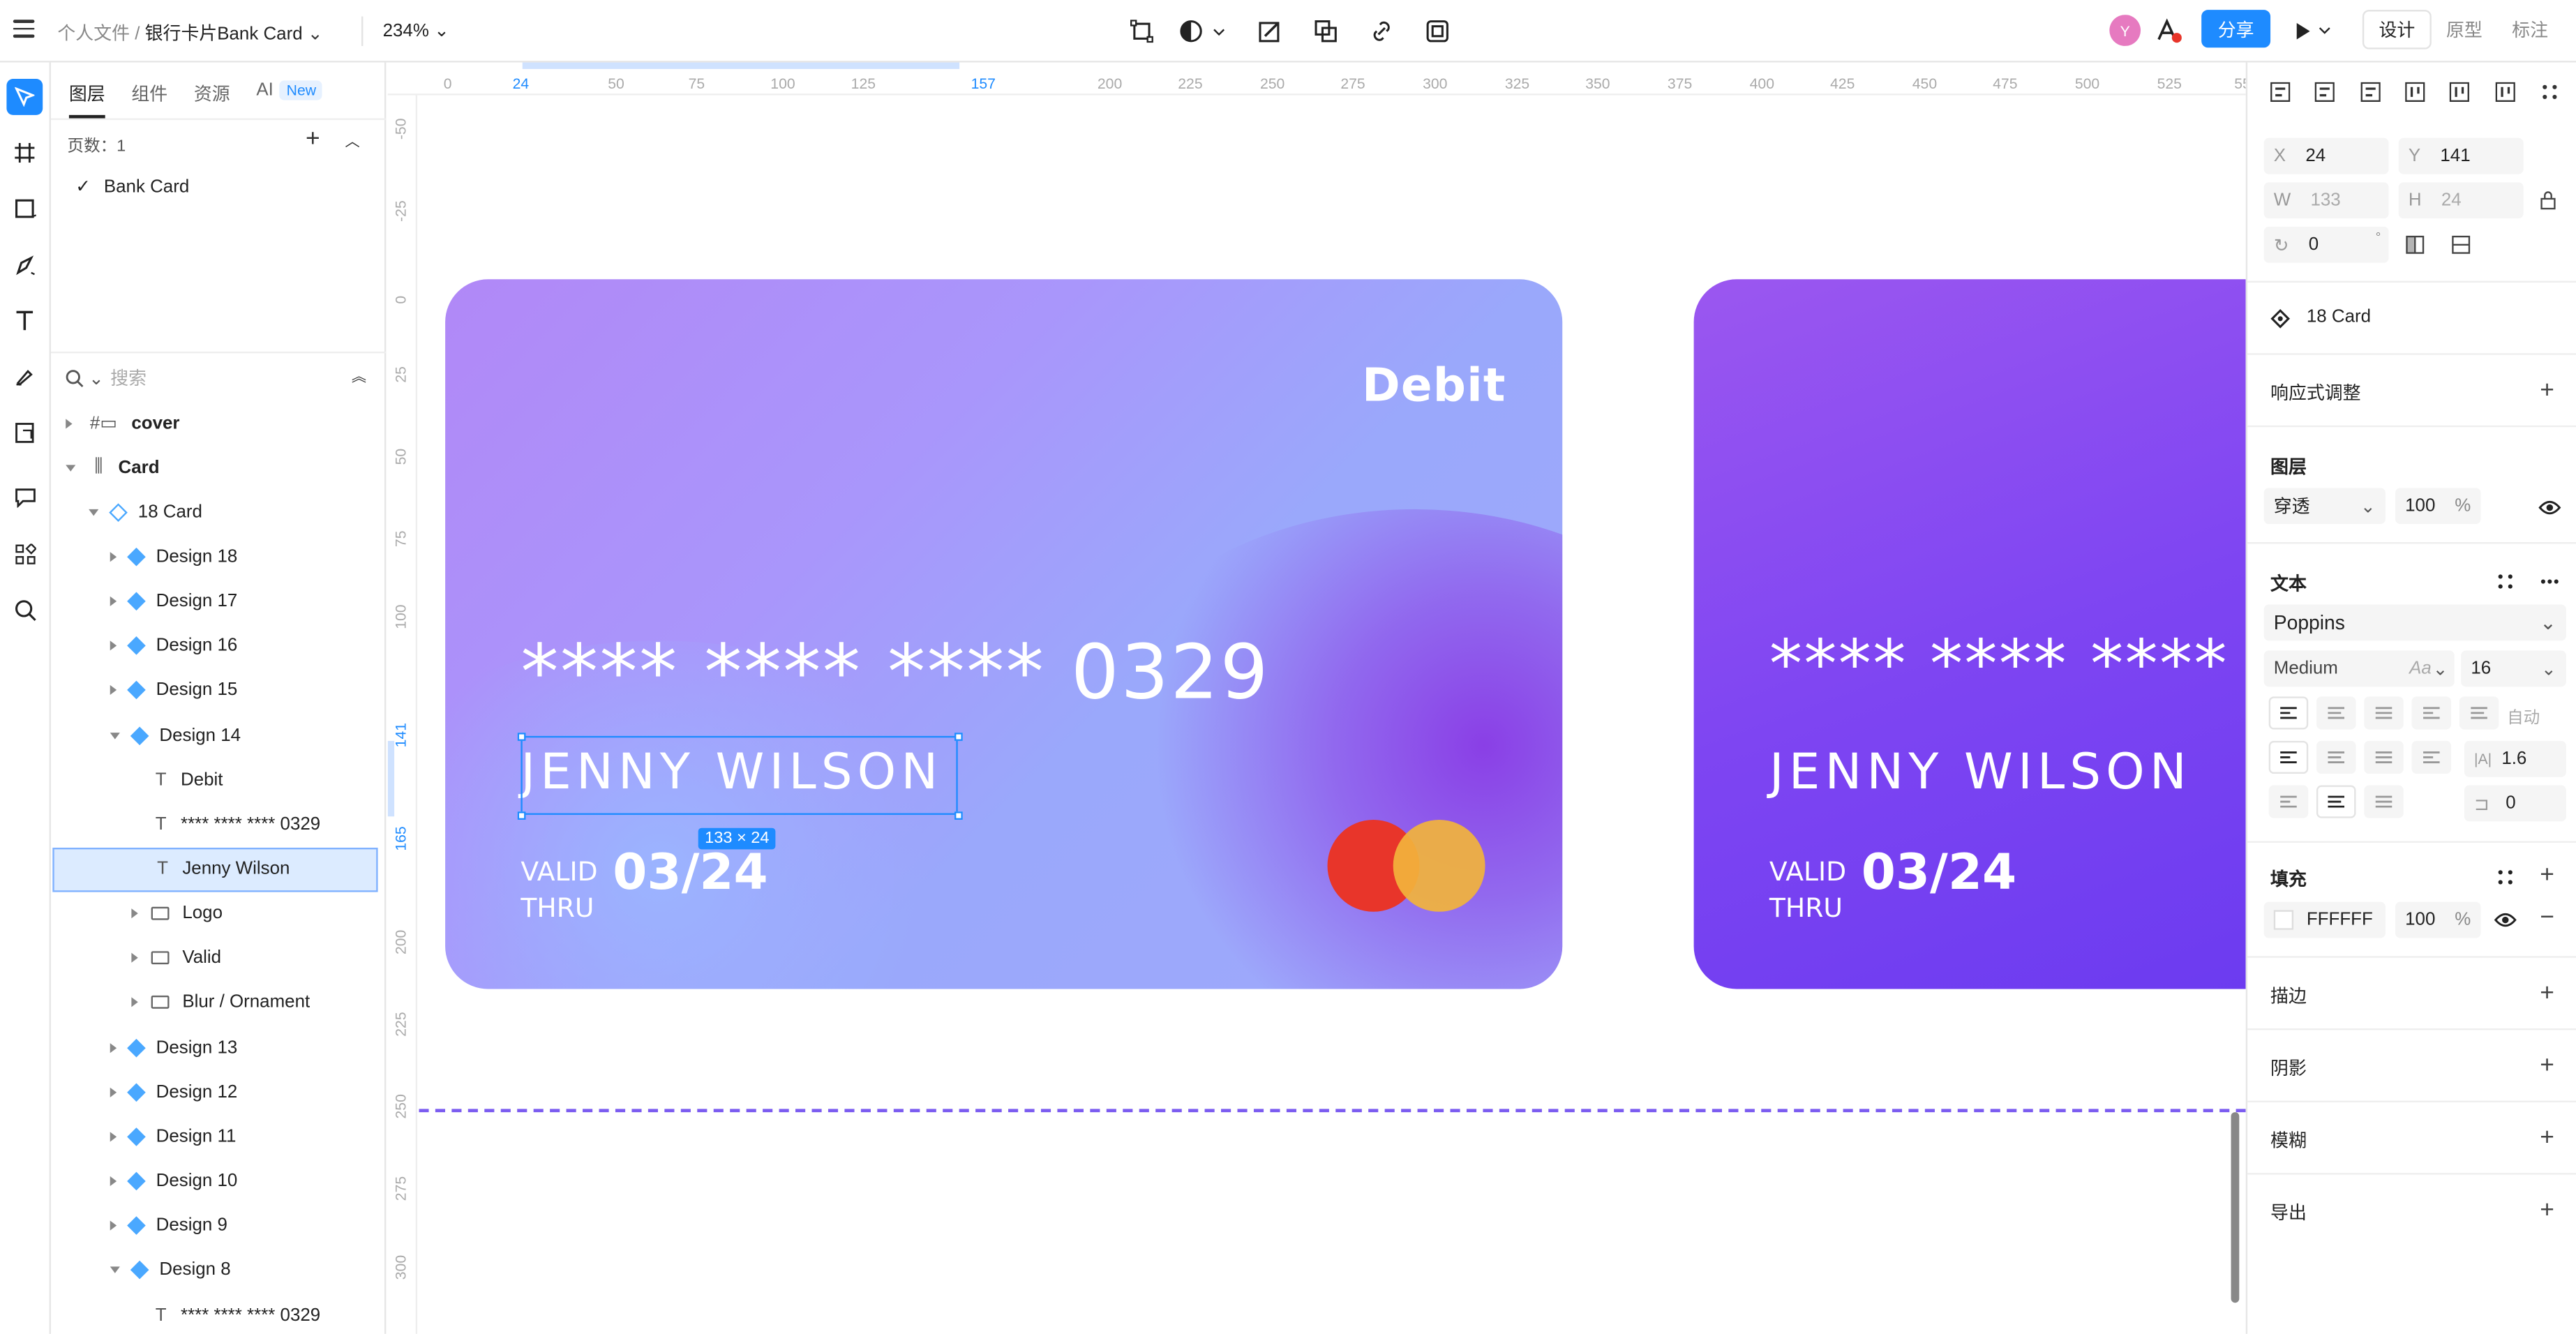  What do you see at coordinates (218, 1181) in the screenshot?
I see `layer-row: Design 10` at bounding box center [218, 1181].